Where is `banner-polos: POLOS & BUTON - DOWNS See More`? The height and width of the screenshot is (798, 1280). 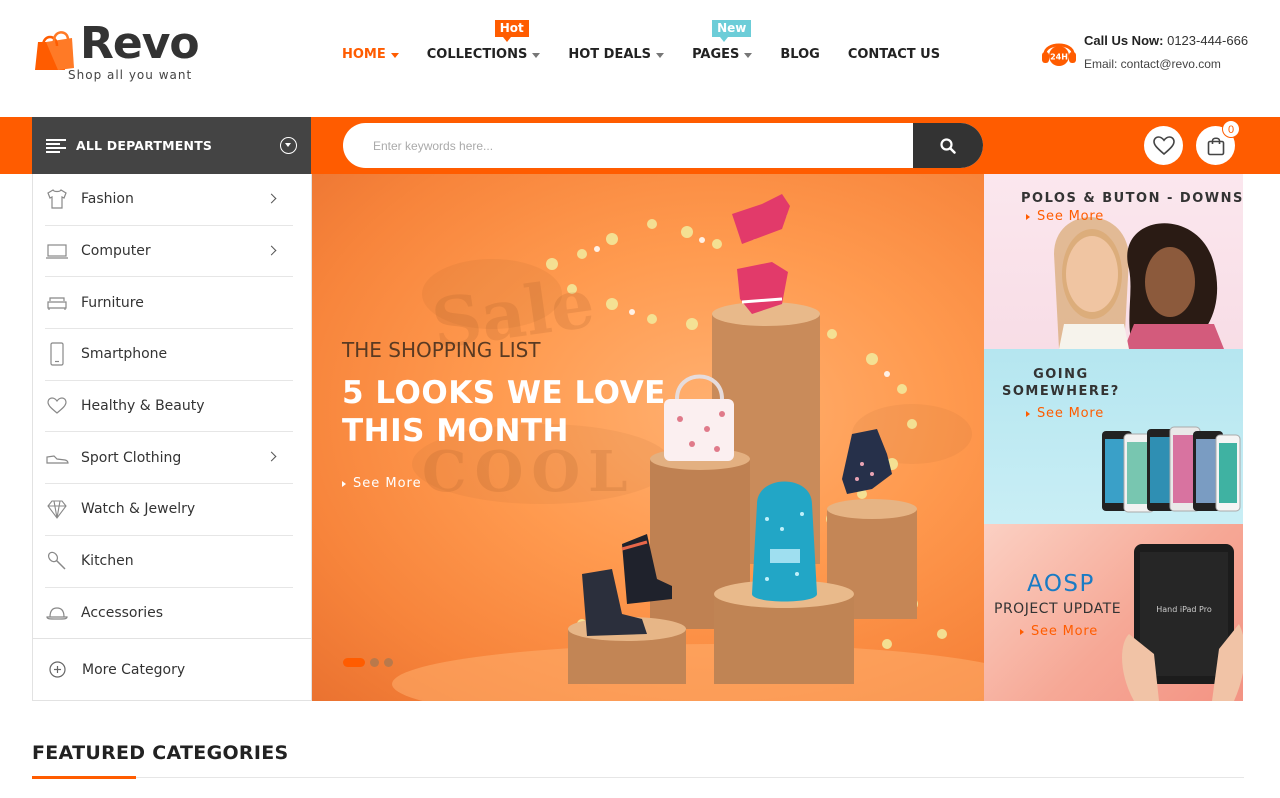 banner-polos: POLOS & BUTON - DOWNS See More is located at coordinates (1113, 261).